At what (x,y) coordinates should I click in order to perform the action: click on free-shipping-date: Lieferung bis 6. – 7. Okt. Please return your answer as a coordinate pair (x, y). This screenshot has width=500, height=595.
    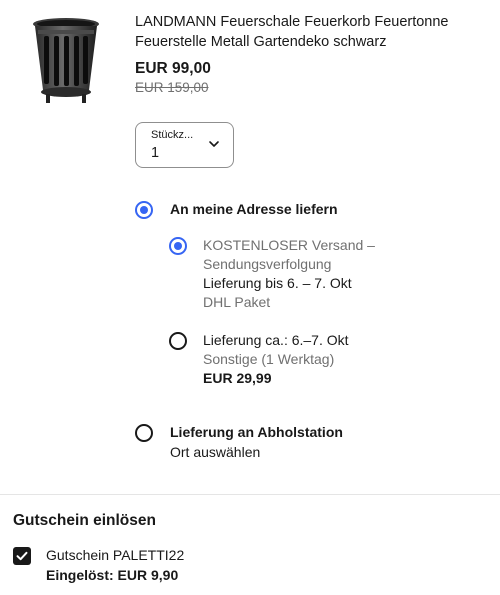
    Looking at the image, I should click on (277, 283).